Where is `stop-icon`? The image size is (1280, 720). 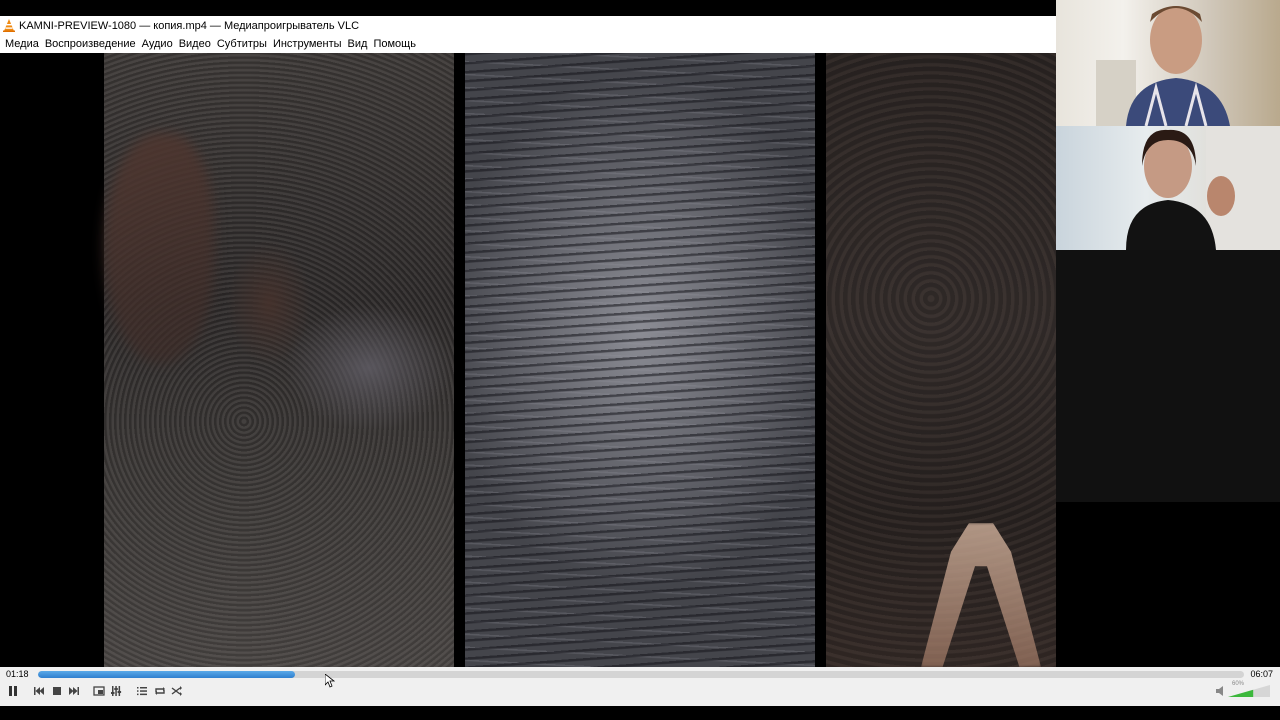
stop-icon is located at coordinates (57, 691).